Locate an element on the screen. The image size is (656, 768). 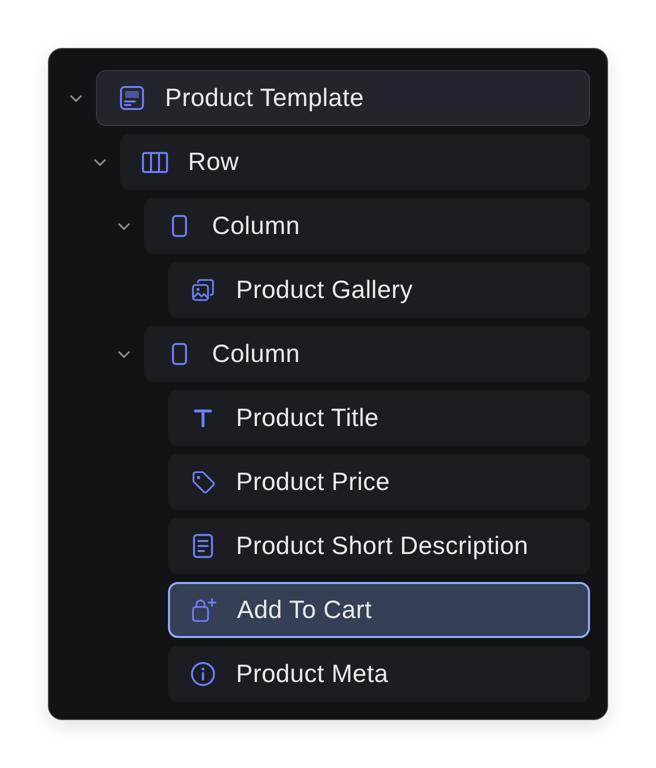
tag-icon is located at coordinates (203, 482).